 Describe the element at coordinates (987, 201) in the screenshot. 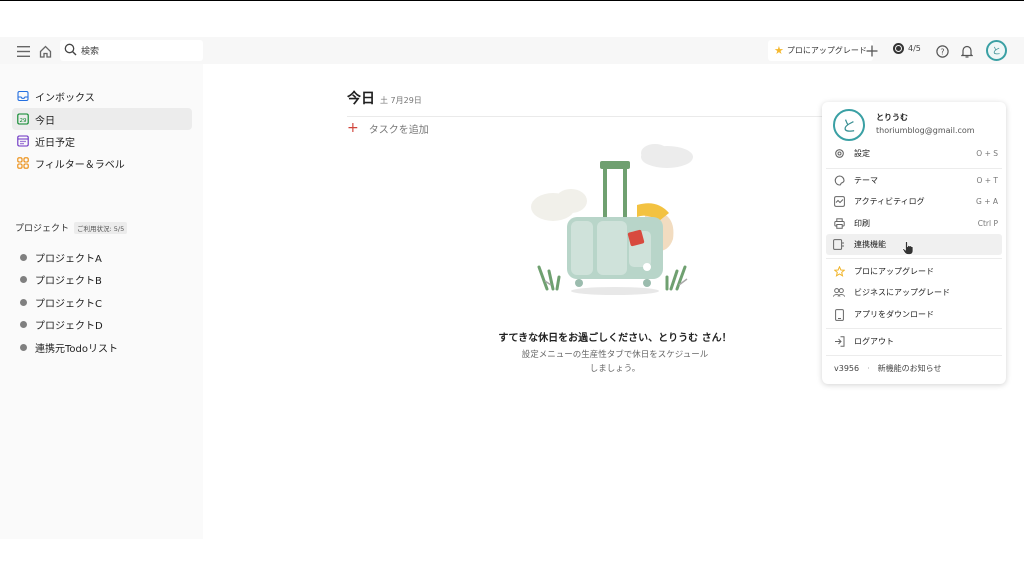

I see `menu-item-shortcut: G + A` at that location.